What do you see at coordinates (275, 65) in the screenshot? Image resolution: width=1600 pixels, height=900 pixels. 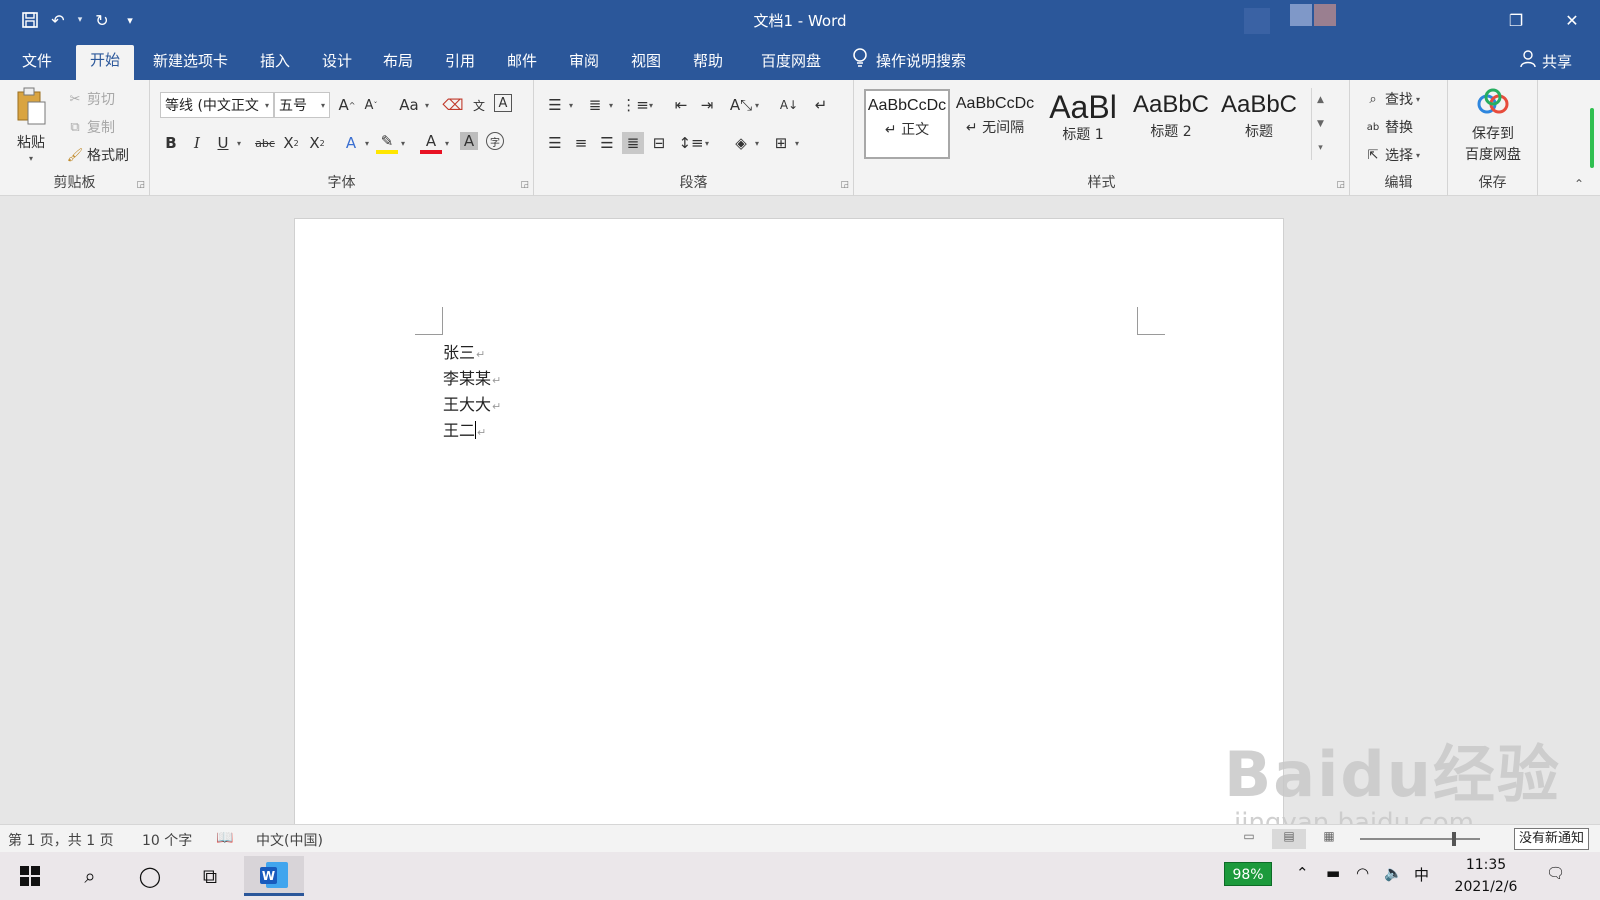 I see `tab-insert: 插入` at bounding box center [275, 65].